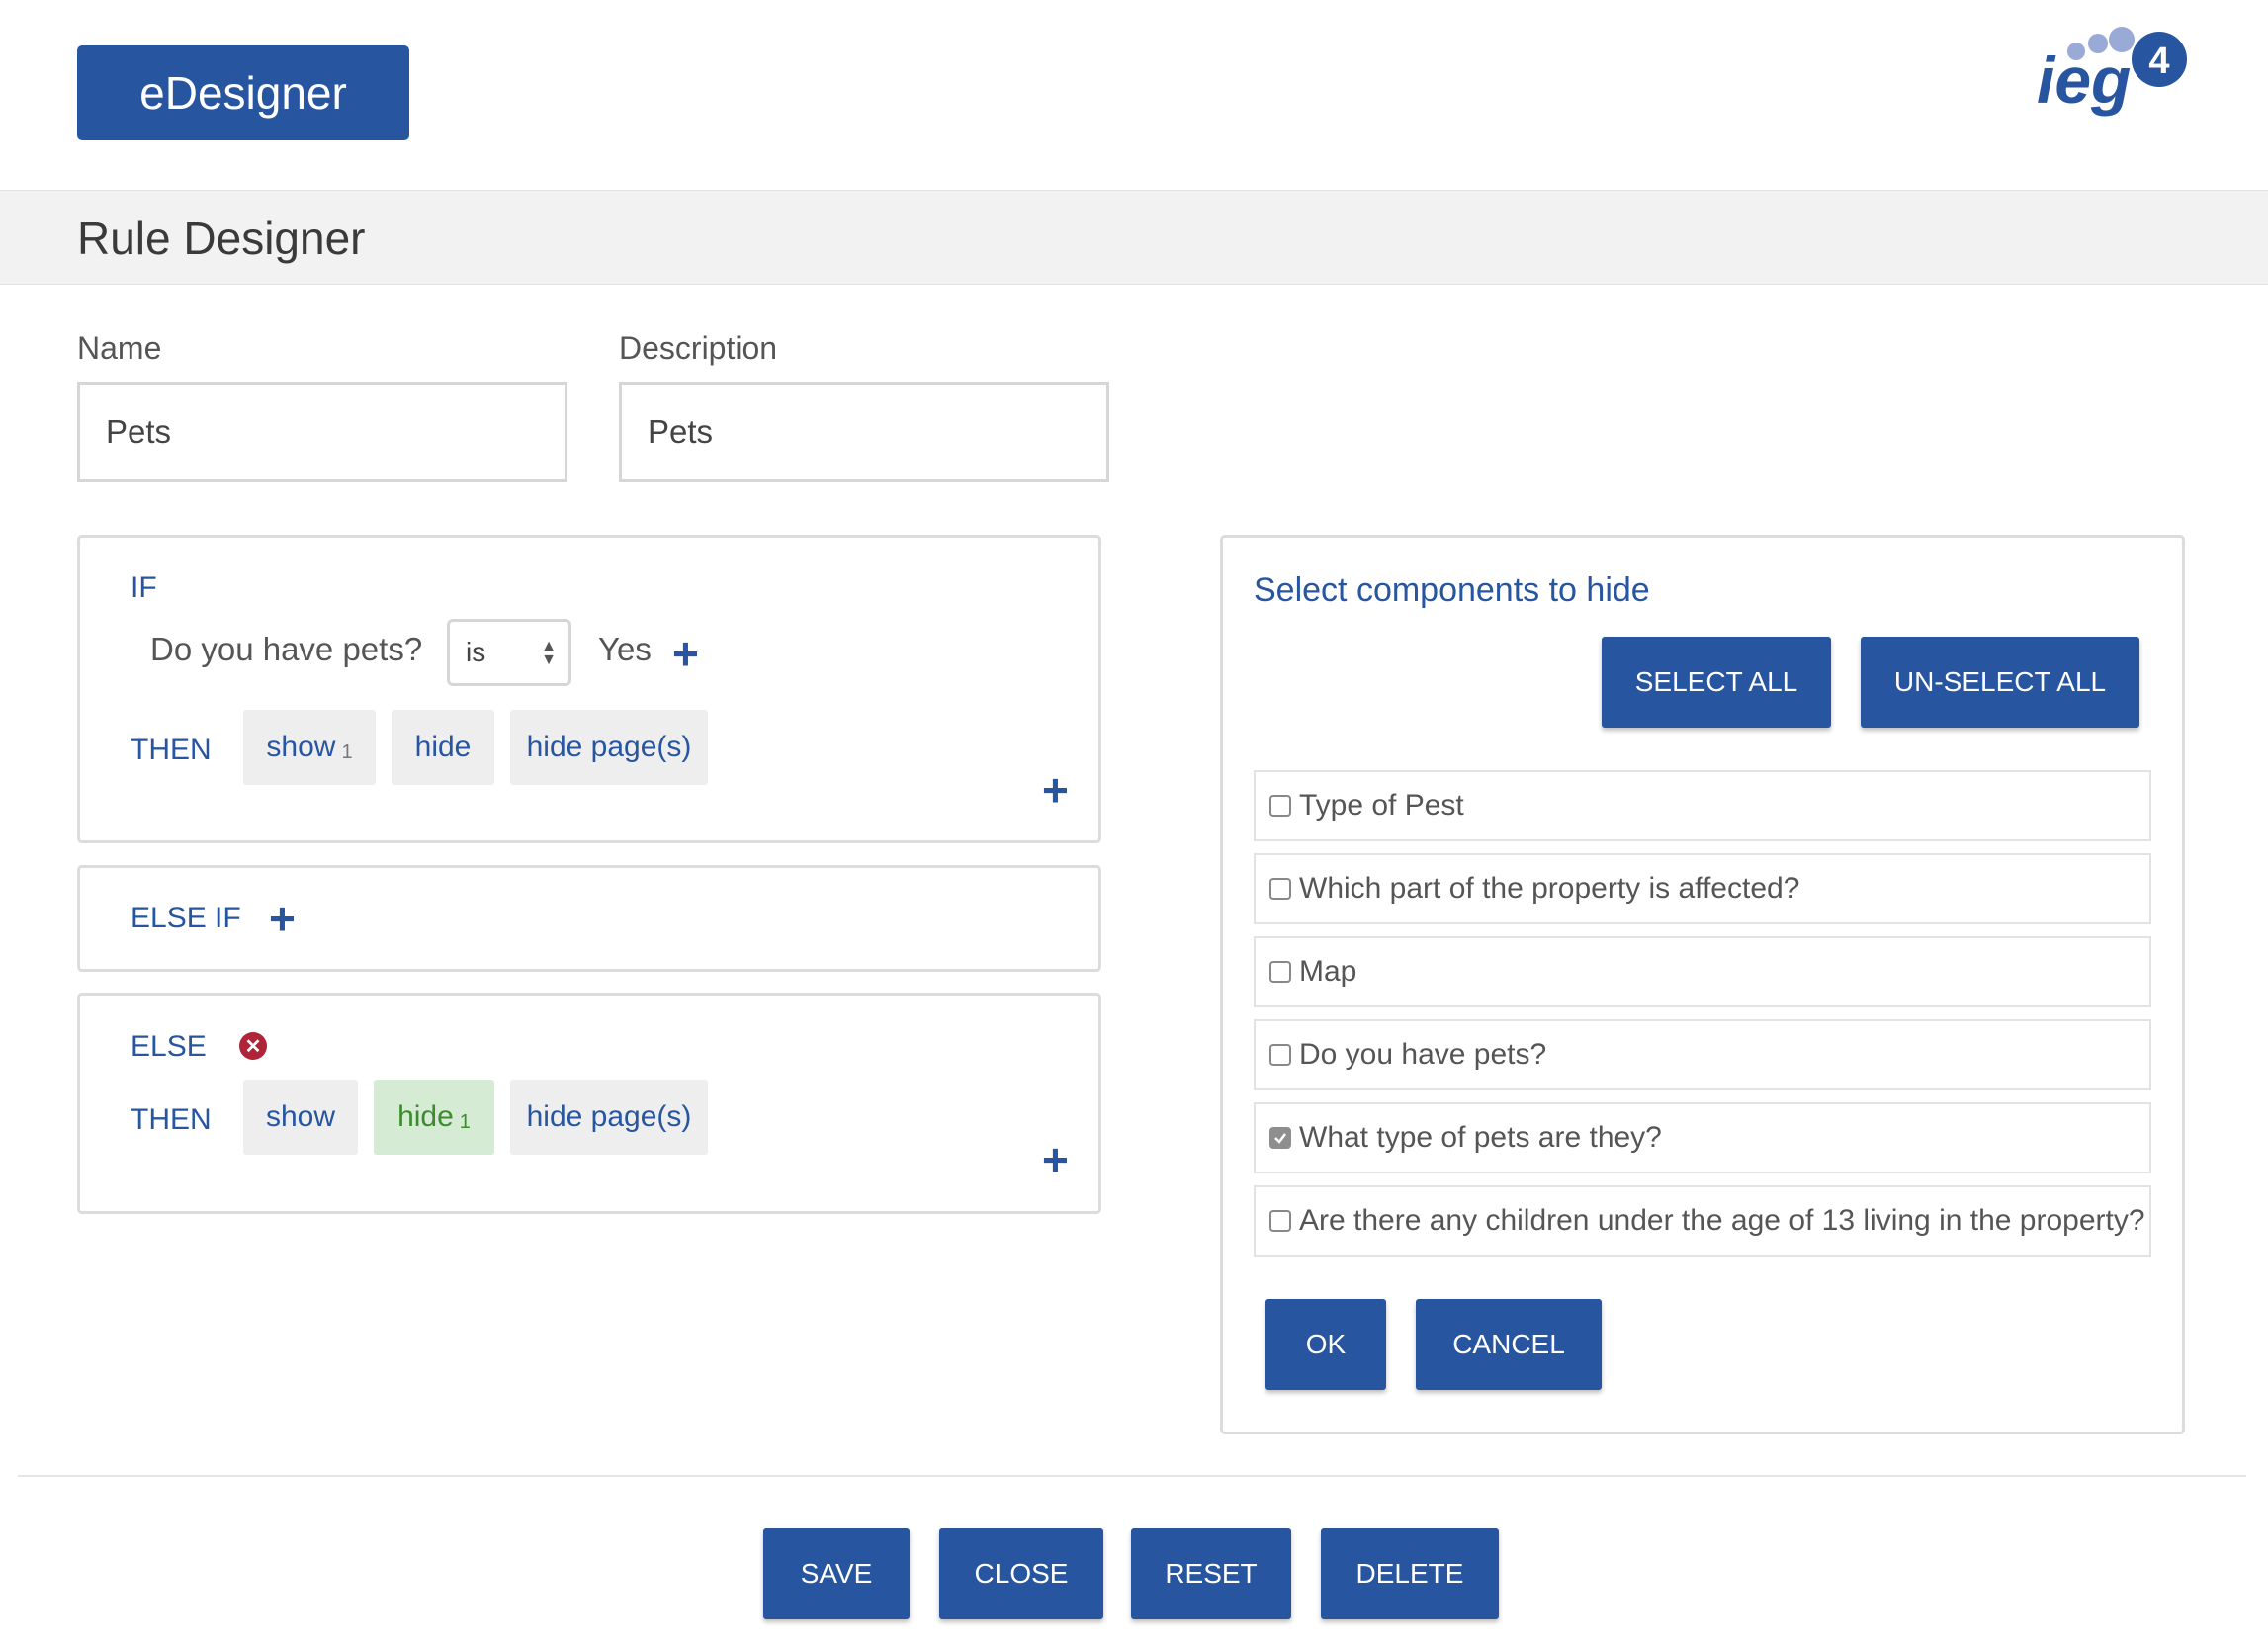 The image size is (2268, 1649). What do you see at coordinates (589, 689) in the screenshot?
I see `if-panel` at bounding box center [589, 689].